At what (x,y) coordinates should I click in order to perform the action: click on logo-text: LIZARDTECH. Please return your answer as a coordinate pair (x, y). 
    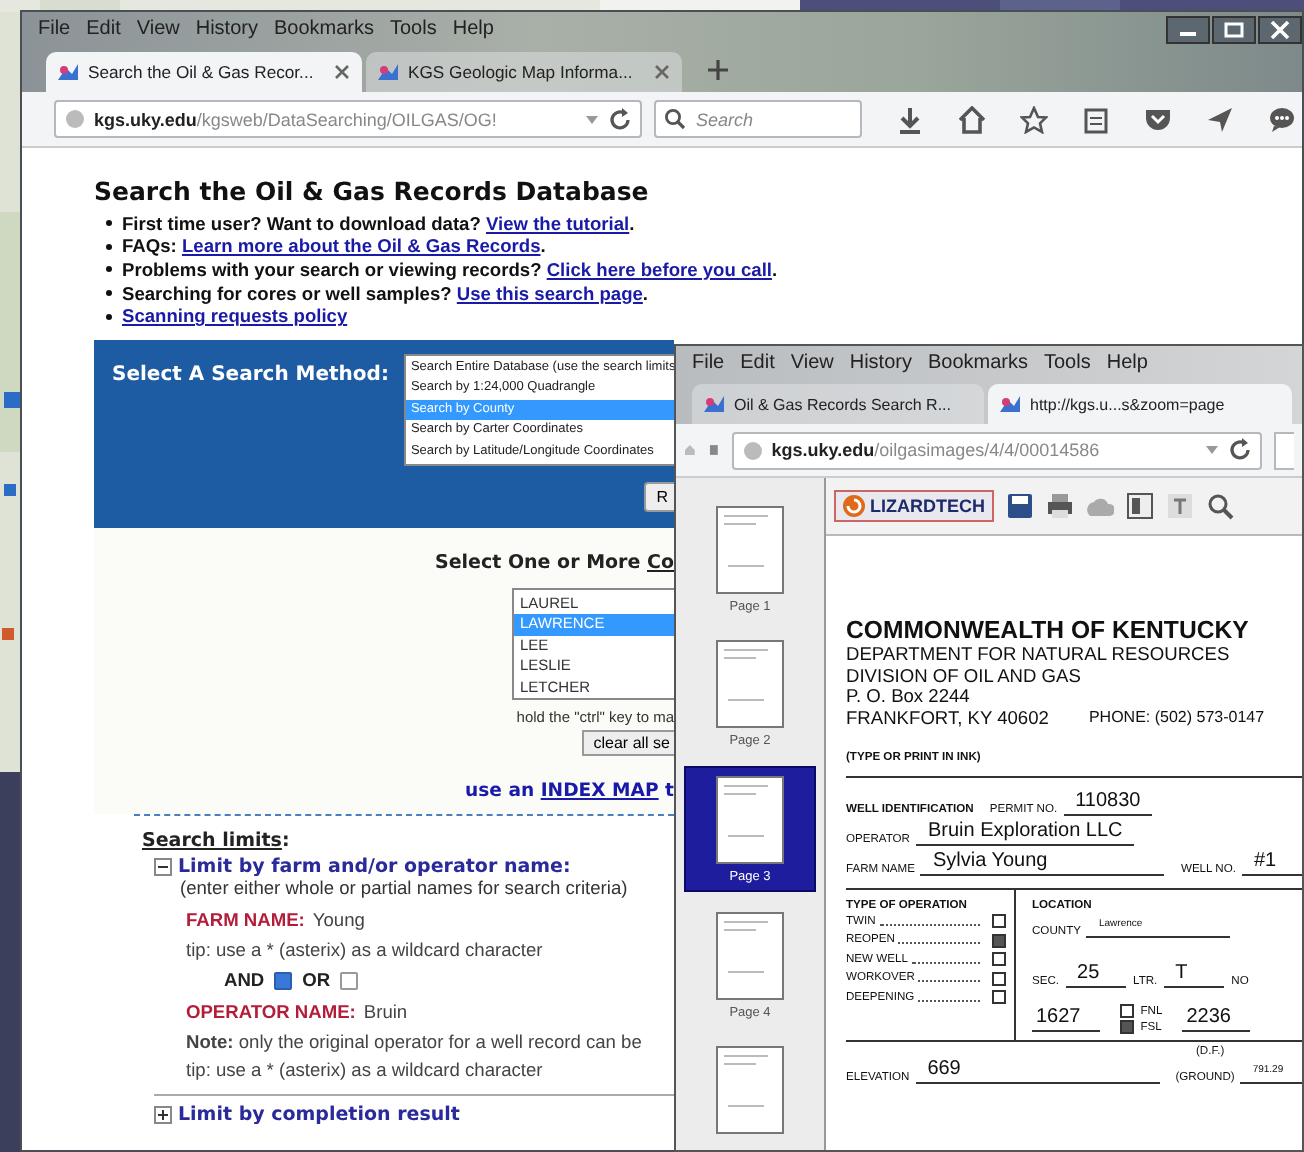
    Looking at the image, I should click on (927, 506).